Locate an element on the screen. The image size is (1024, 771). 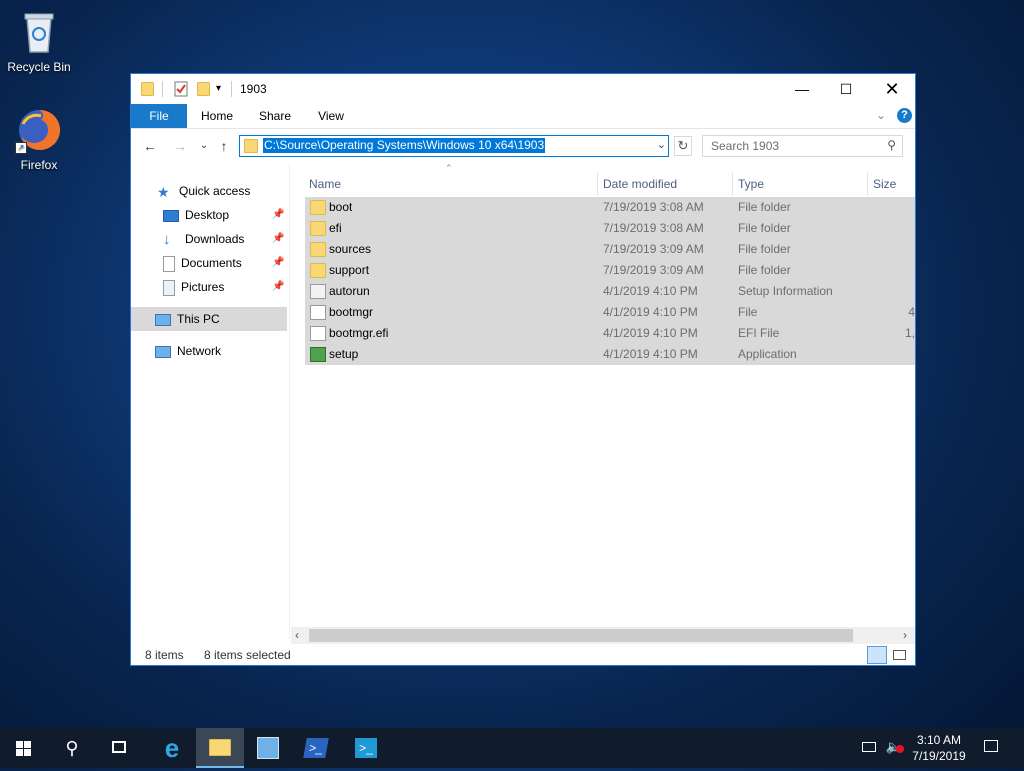
documents-icon is located at coordinates (169, 263).